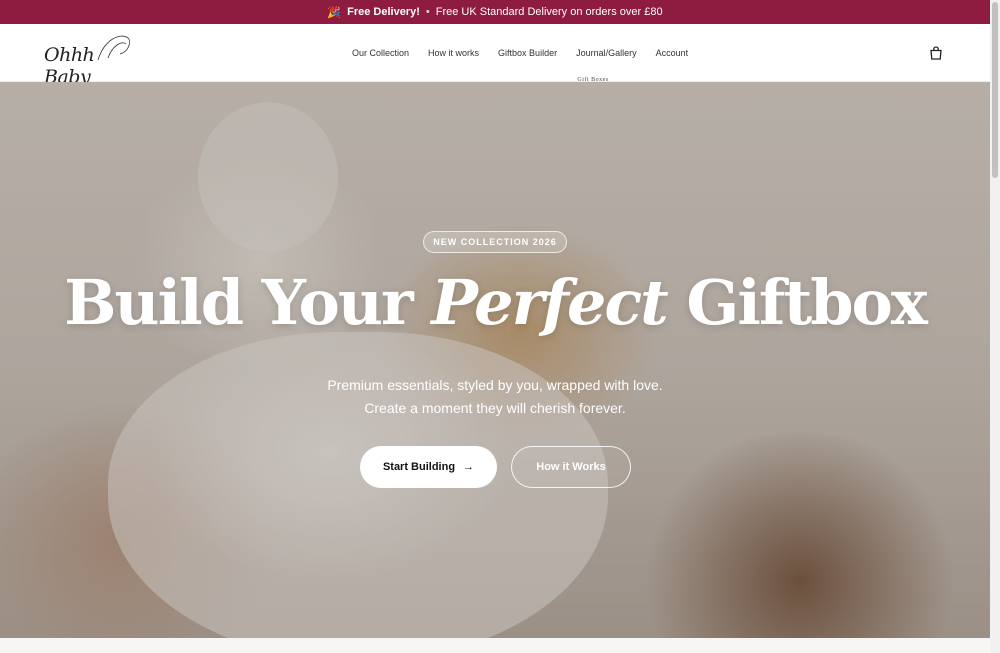 This screenshot has width=1000, height=653. Describe the element at coordinates (995, 90) in the screenshot. I see `scrollbar-thumb` at that location.